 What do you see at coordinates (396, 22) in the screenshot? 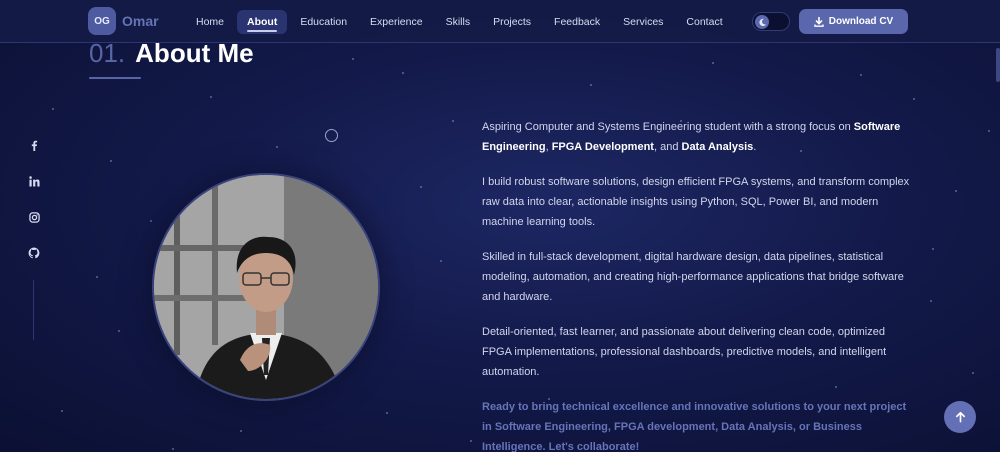
I see `nav-link-experience: Experience` at bounding box center [396, 22].